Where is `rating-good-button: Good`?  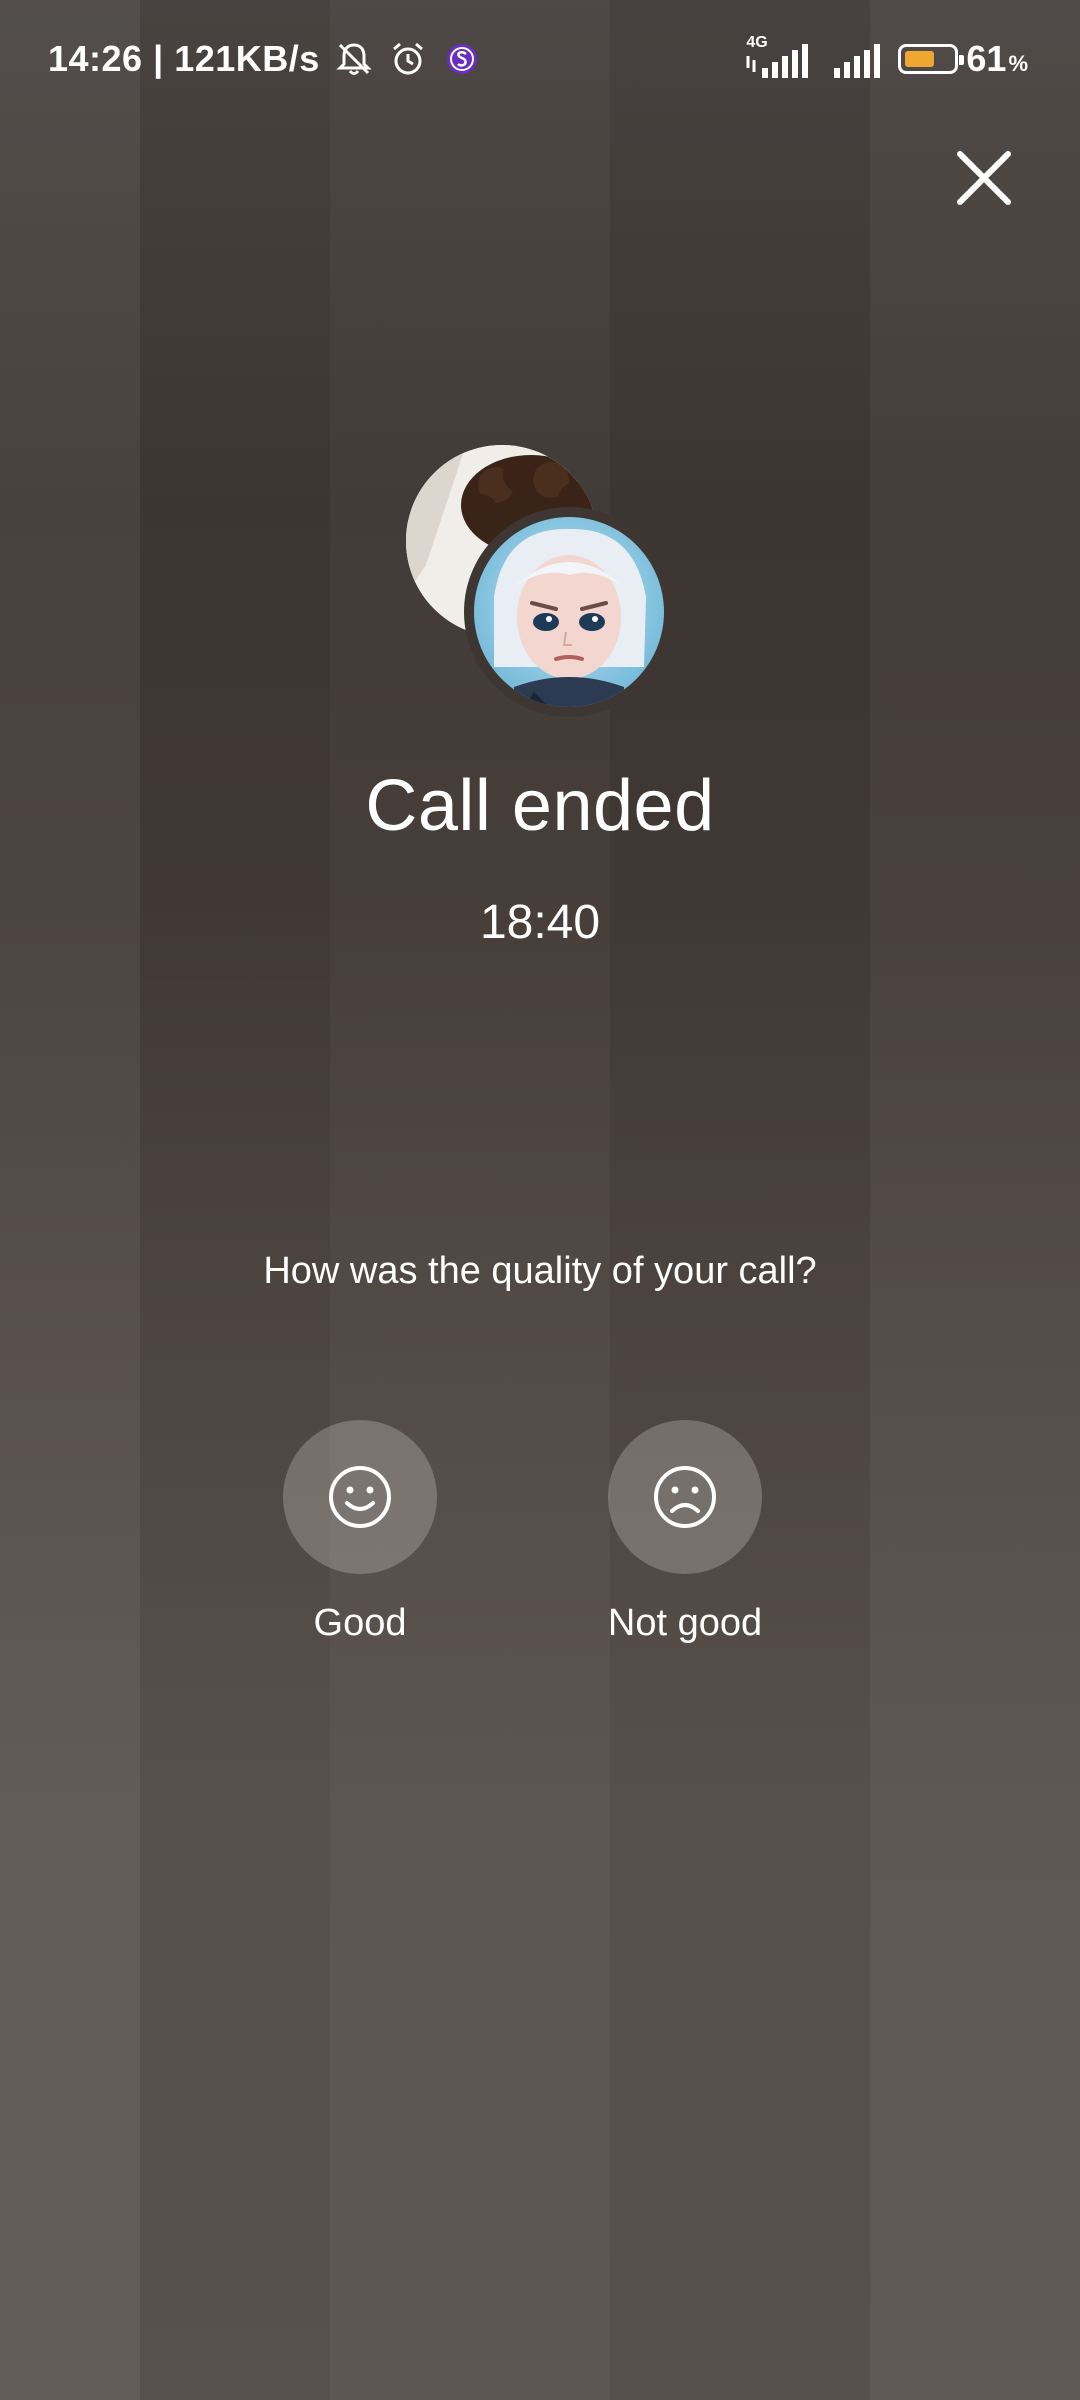
rating-good-button: Good is located at coordinates (360, 1532).